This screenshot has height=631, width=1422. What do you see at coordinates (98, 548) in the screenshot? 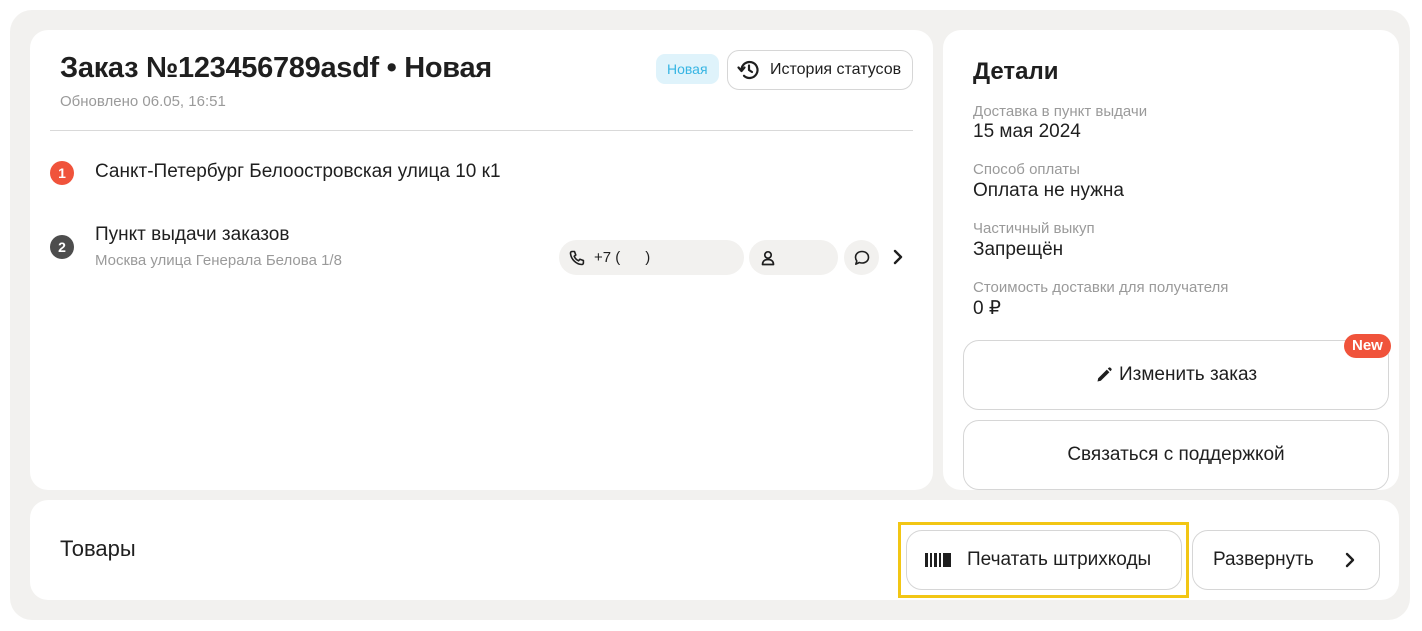
I see `goods-title: Товары` at bounding box center [98, 548].